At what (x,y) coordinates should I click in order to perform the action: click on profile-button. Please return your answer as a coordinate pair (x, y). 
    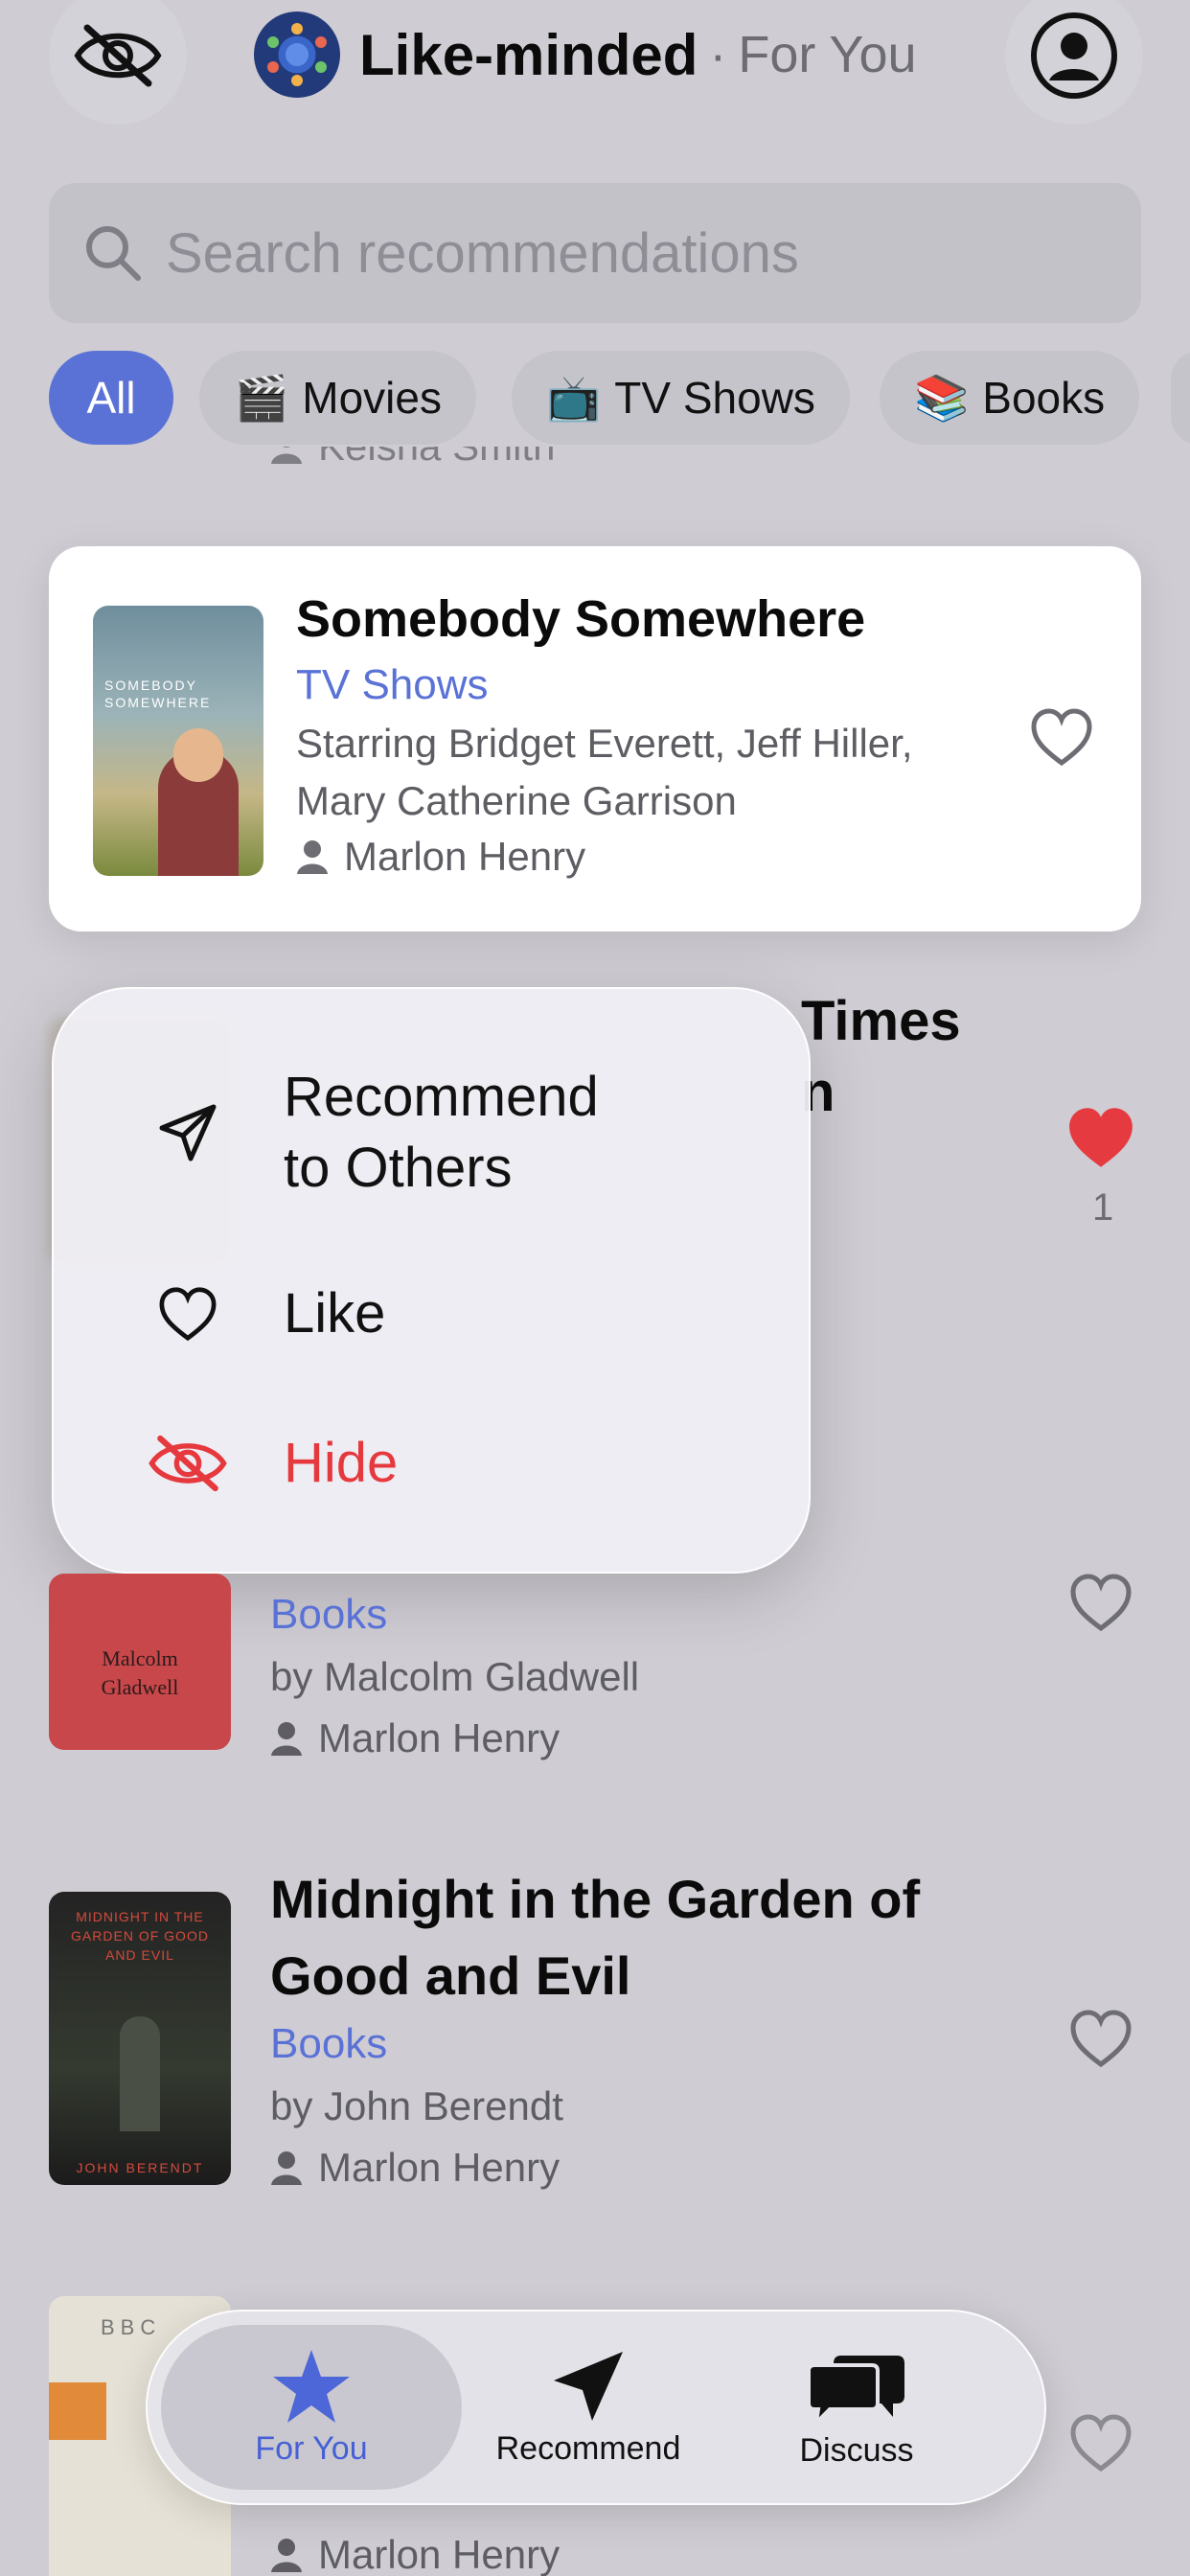
    Looking at the image, I should click on (1074, 63).